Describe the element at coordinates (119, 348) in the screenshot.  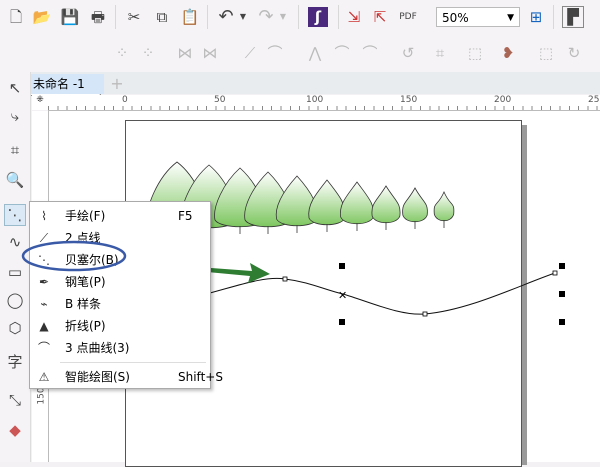
I see `menu-item-3-point-curve: ⌒ 3 点曲线(3)` at that location.